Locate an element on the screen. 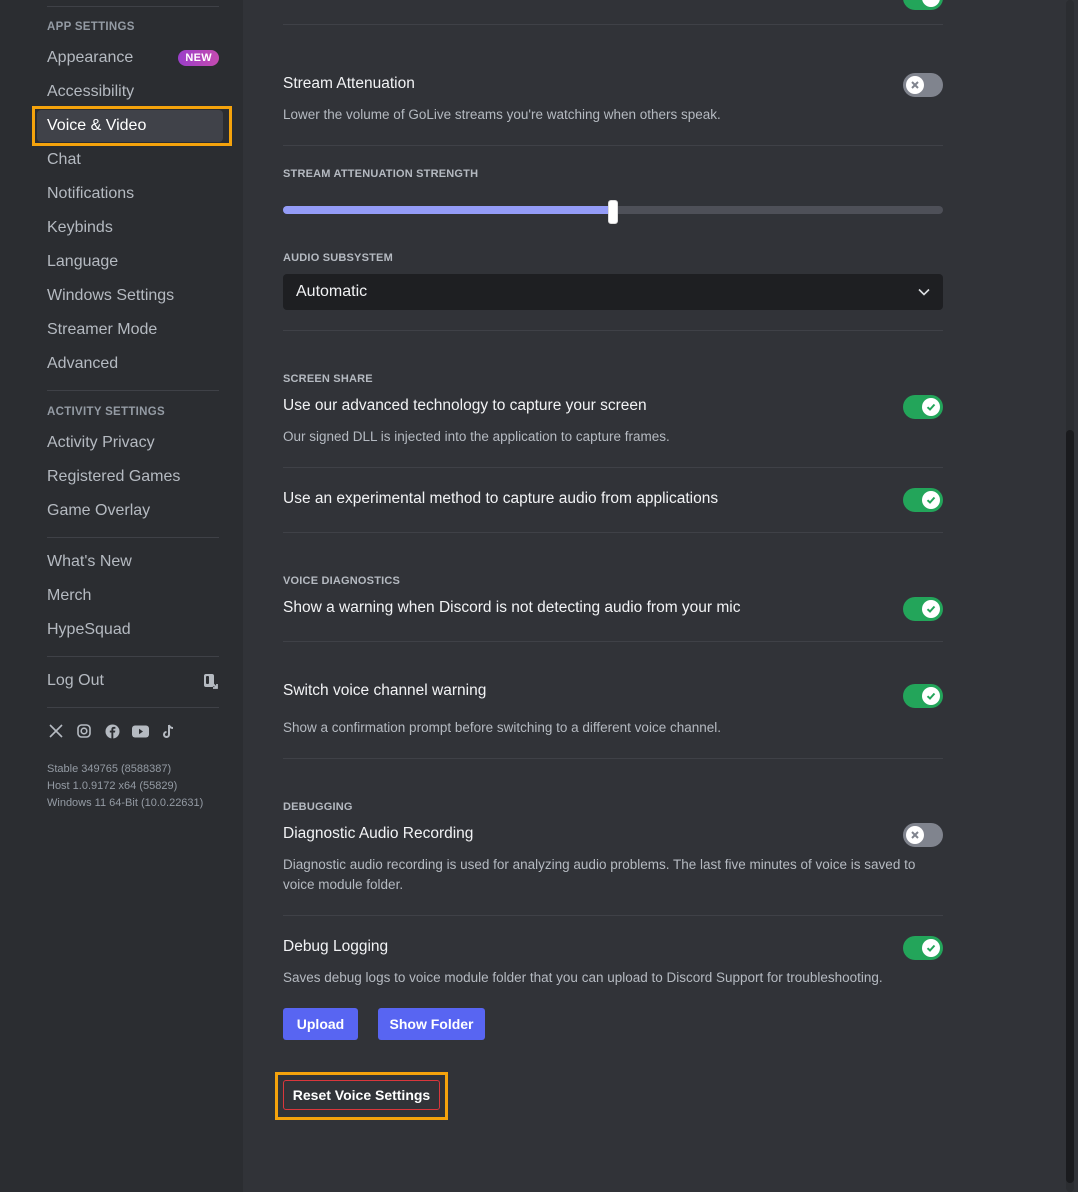 The width and height of the screenshot is (1078, 1192). sidebar-item-notifications: Notifications is located at coordinates (130, 194).